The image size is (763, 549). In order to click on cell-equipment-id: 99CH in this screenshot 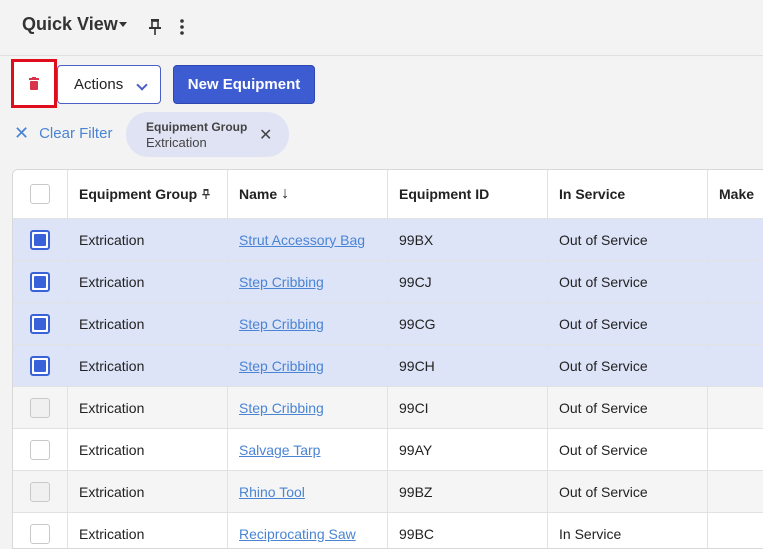, I will do `click(417, 365)`.